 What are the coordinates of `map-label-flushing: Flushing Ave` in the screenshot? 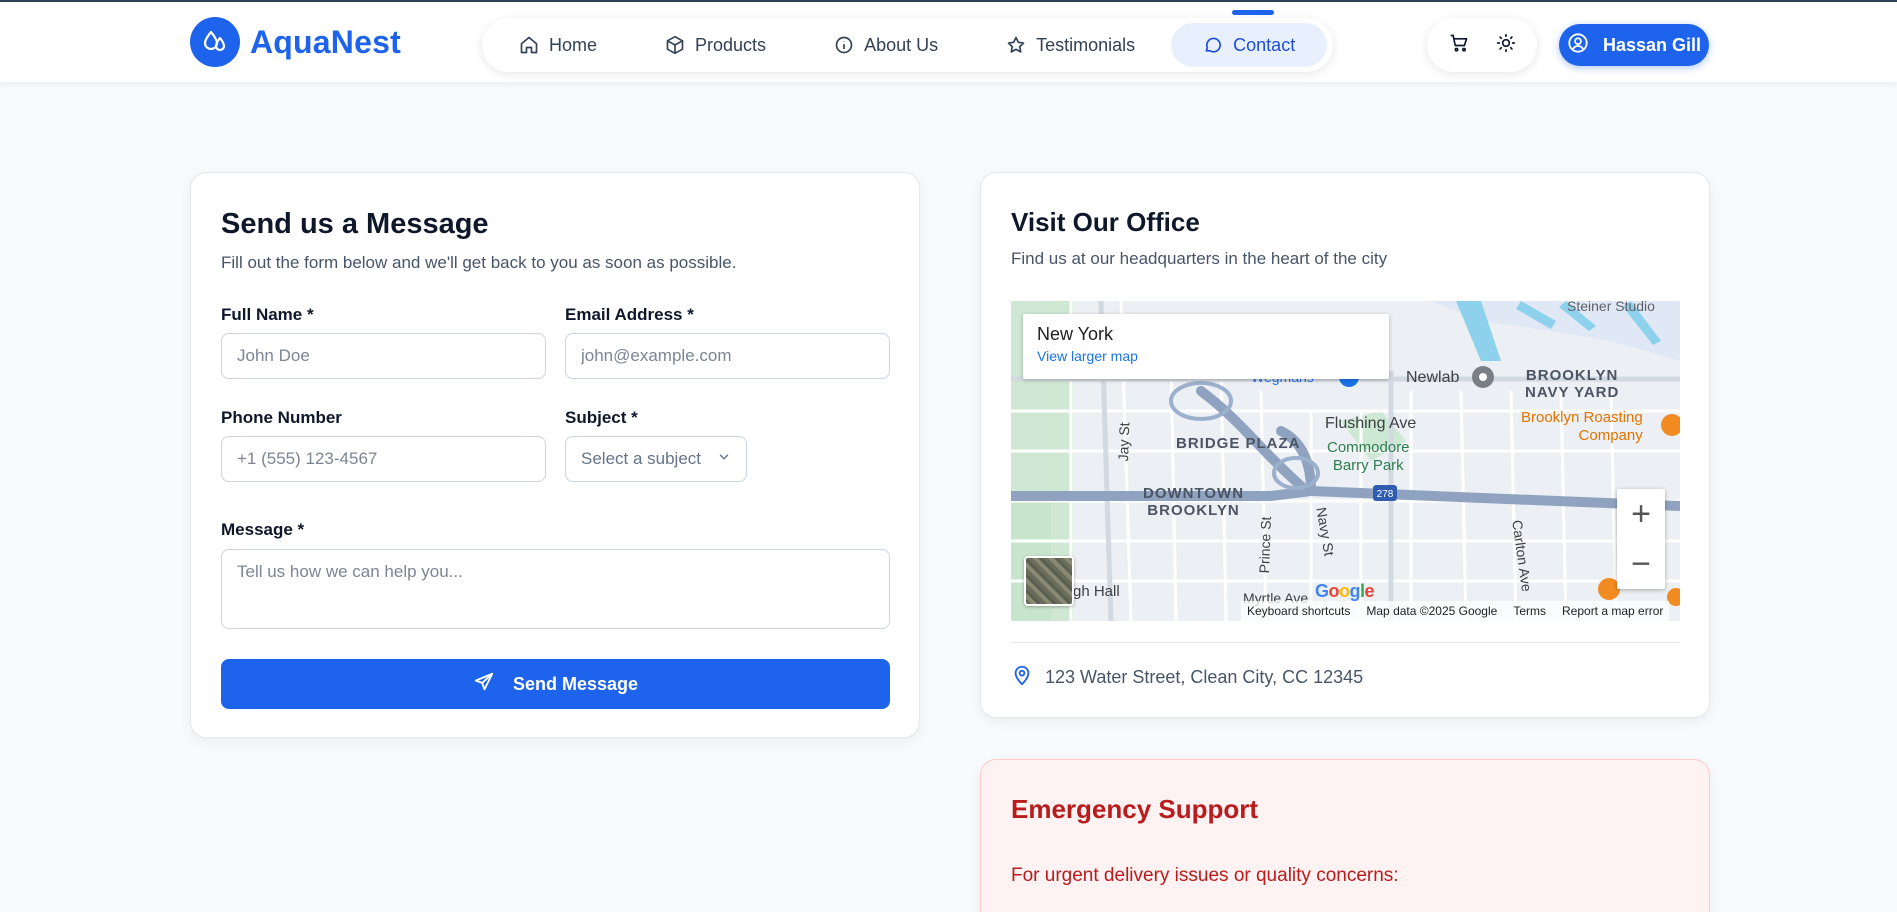 It's located at (1371, 423).